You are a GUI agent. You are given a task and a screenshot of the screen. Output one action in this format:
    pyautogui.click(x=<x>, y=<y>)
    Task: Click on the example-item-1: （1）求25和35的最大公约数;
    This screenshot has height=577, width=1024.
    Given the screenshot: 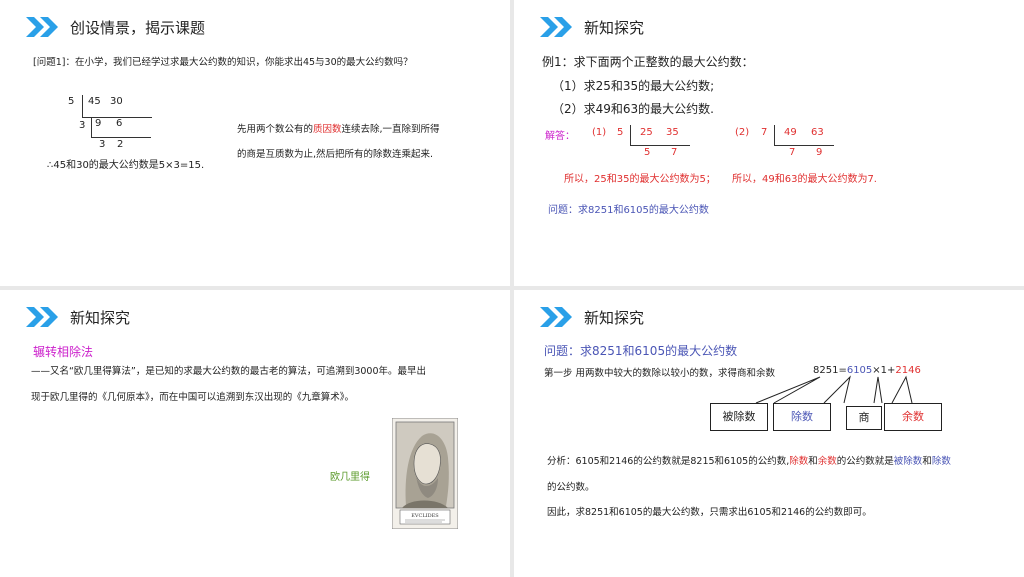 What is the action you would take?
    pyautogui.click(x=633, y=86)
    